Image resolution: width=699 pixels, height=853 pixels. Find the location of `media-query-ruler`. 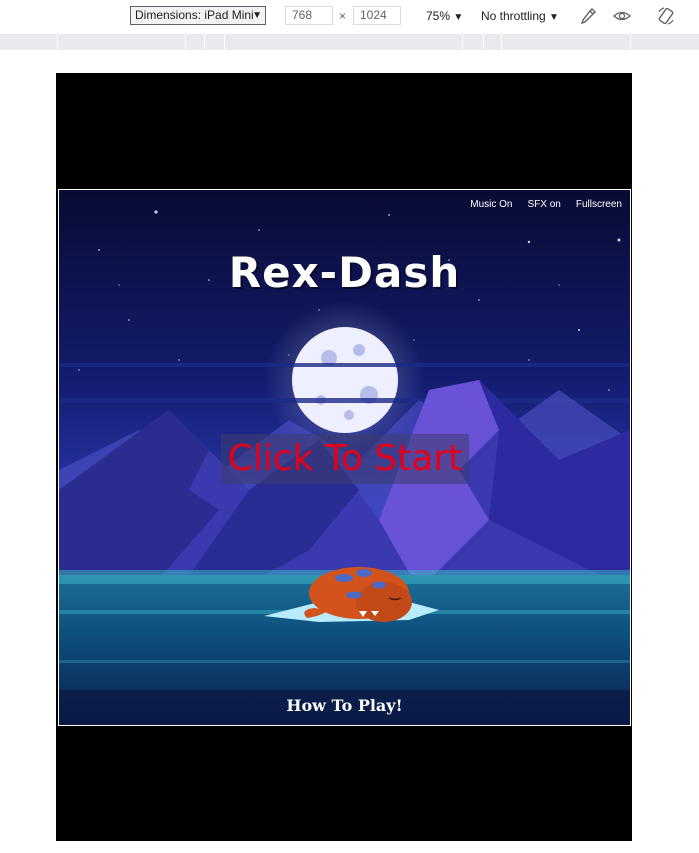

media-query-ruler is located at coordinates (349, 42).